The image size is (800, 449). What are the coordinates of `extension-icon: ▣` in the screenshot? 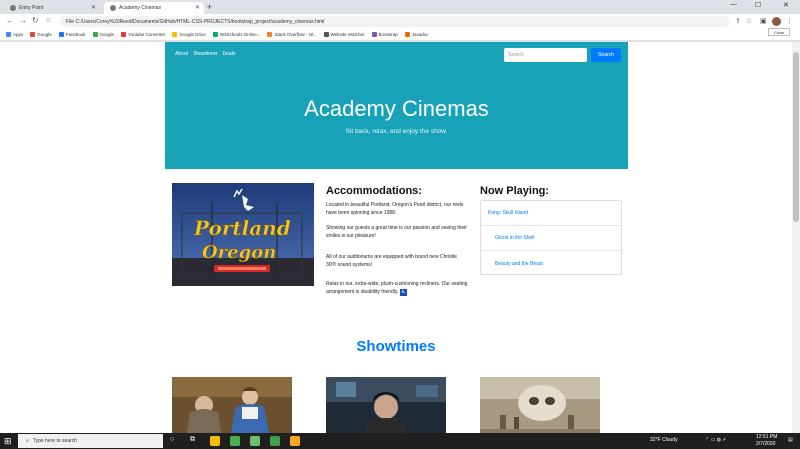 It's located at (763, 21).